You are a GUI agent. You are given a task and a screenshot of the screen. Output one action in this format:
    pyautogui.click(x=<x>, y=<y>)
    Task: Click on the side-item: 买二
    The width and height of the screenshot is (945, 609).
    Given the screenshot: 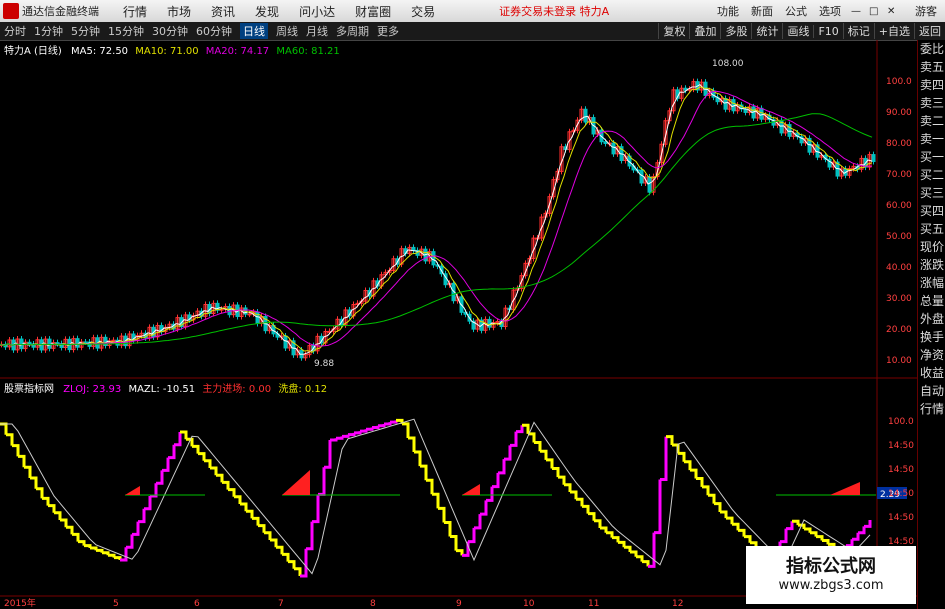 What is the action you would take?
    pyautogui.click(x=931, y=175)
    